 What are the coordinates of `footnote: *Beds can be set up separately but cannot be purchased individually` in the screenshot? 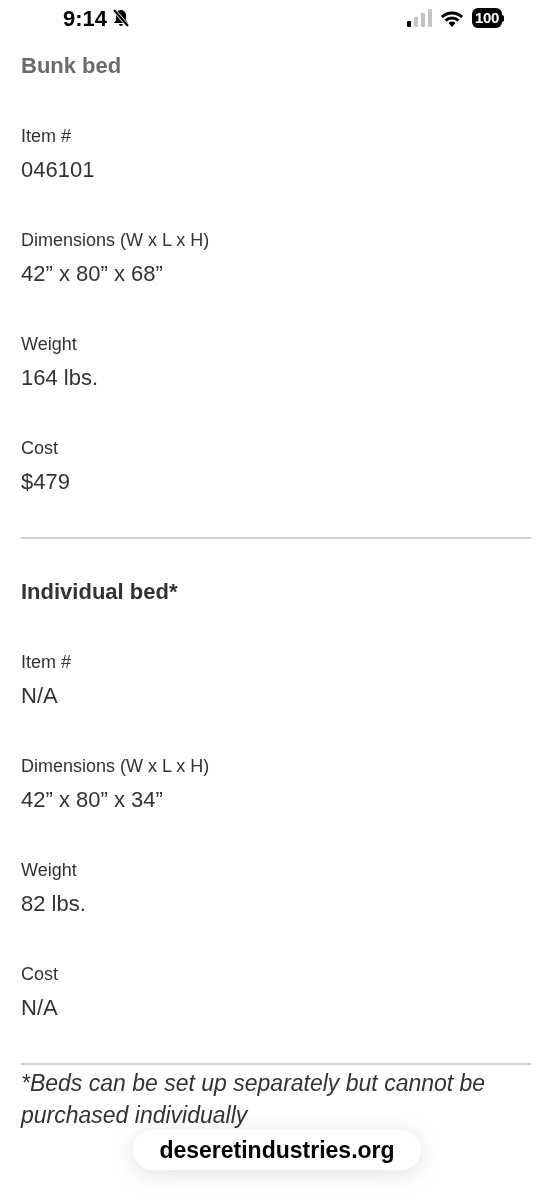 It's located at (254, 1099).